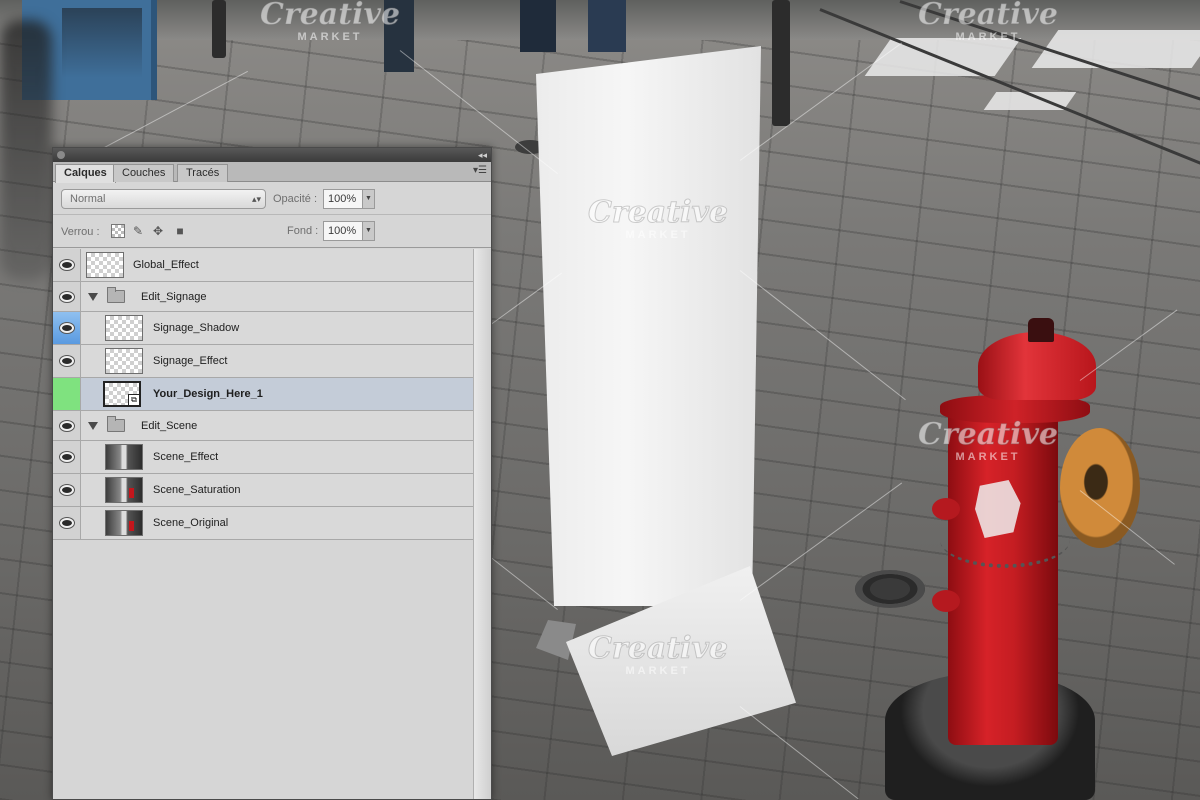 This screenshot has height=800, width=1200. I want to click on tab-couches: Couches, so click(144, 173).